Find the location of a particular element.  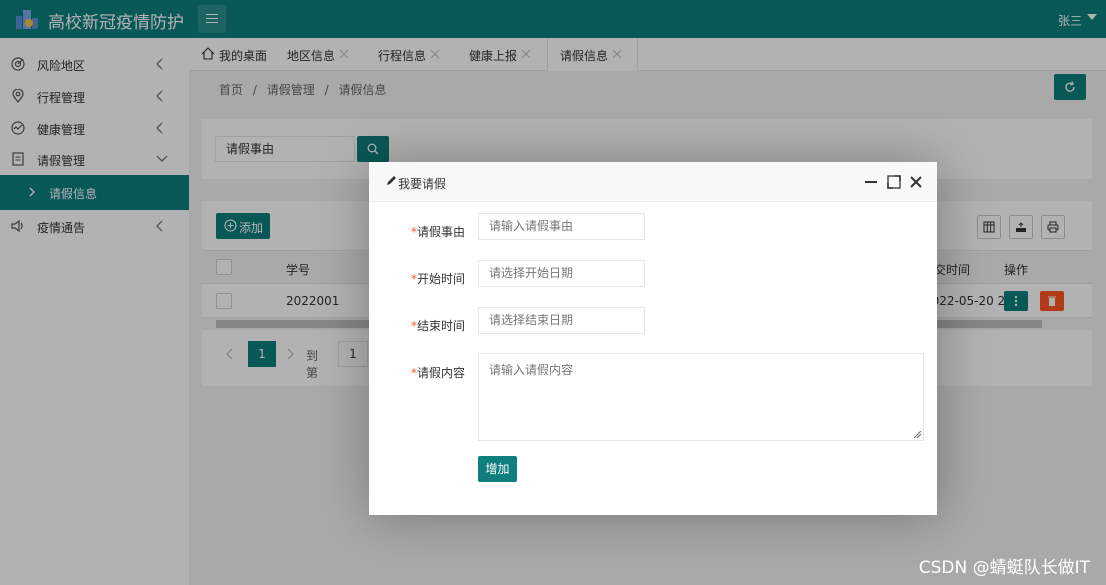

reason-input: 请输入请假事由 is located at coordinates (561, 226).